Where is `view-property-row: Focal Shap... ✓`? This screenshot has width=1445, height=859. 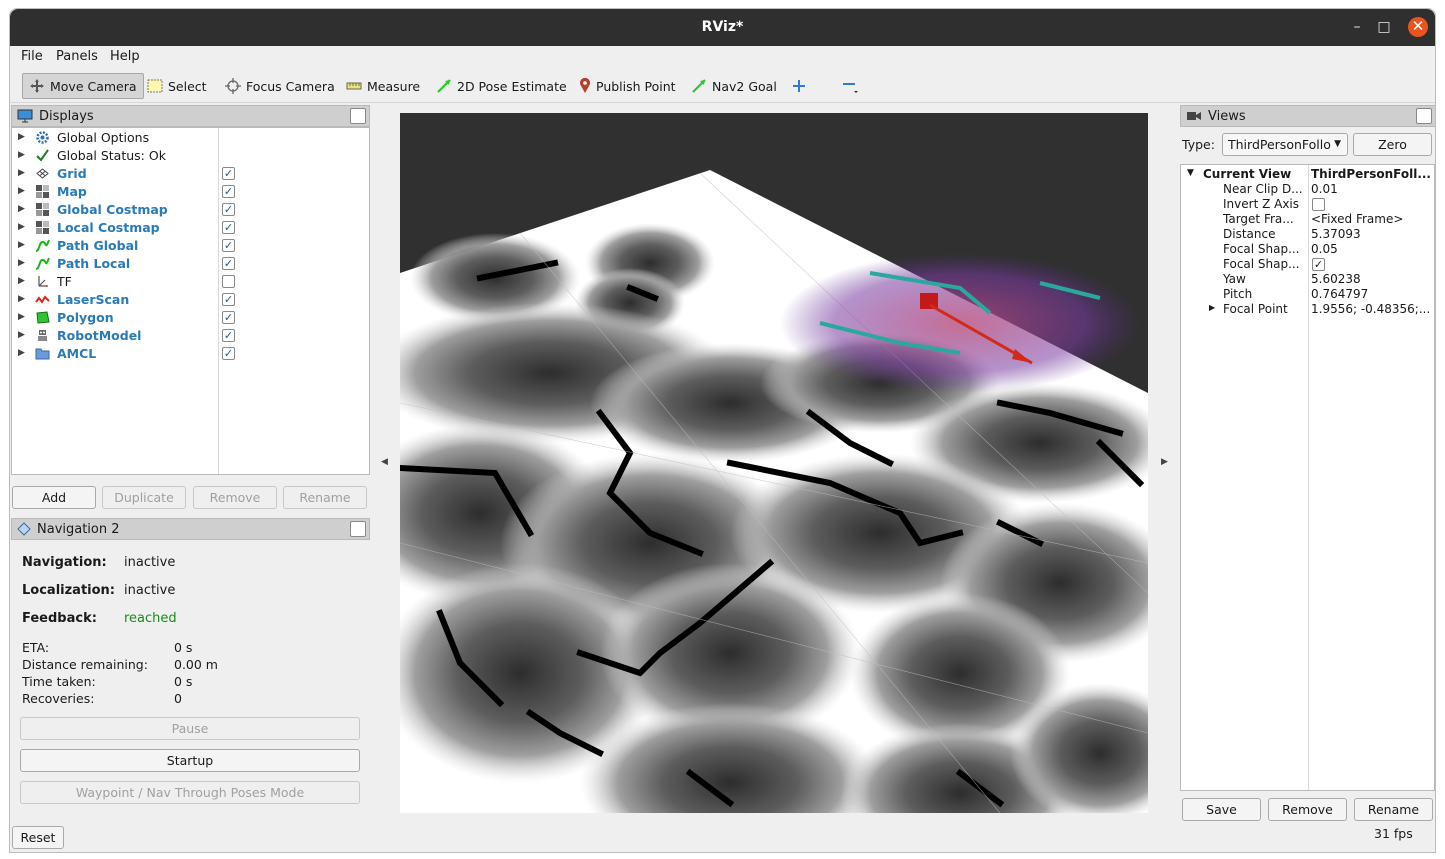 view-property-row: Focal Shap... ✓ is located at coordinates (1307, 264).